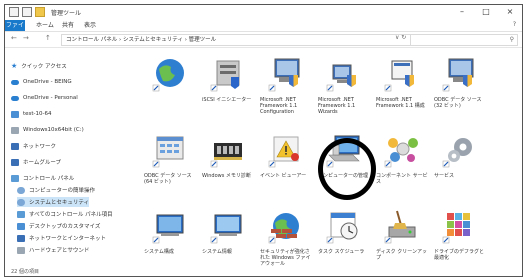  Describe the element at coordinates (464, 40) in the screenshot. I see `search-input: ⚲` at that location.